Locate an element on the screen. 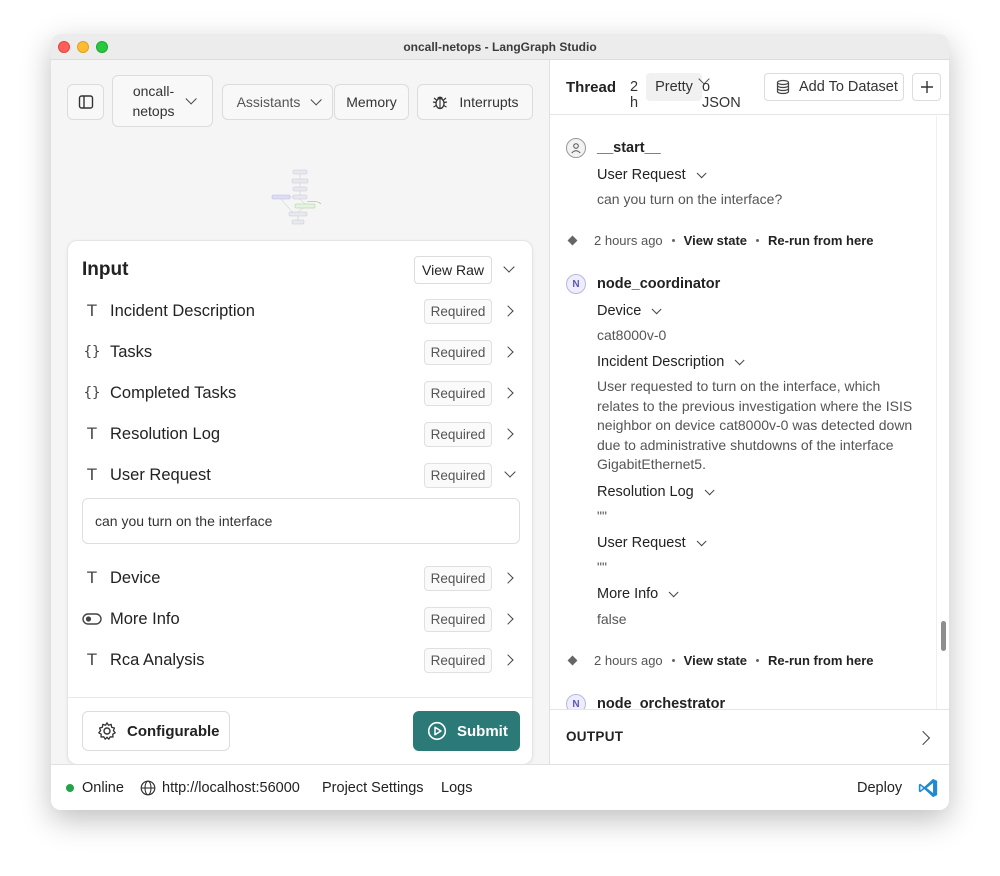  graph-canvas is located at coordinates (301, 197).